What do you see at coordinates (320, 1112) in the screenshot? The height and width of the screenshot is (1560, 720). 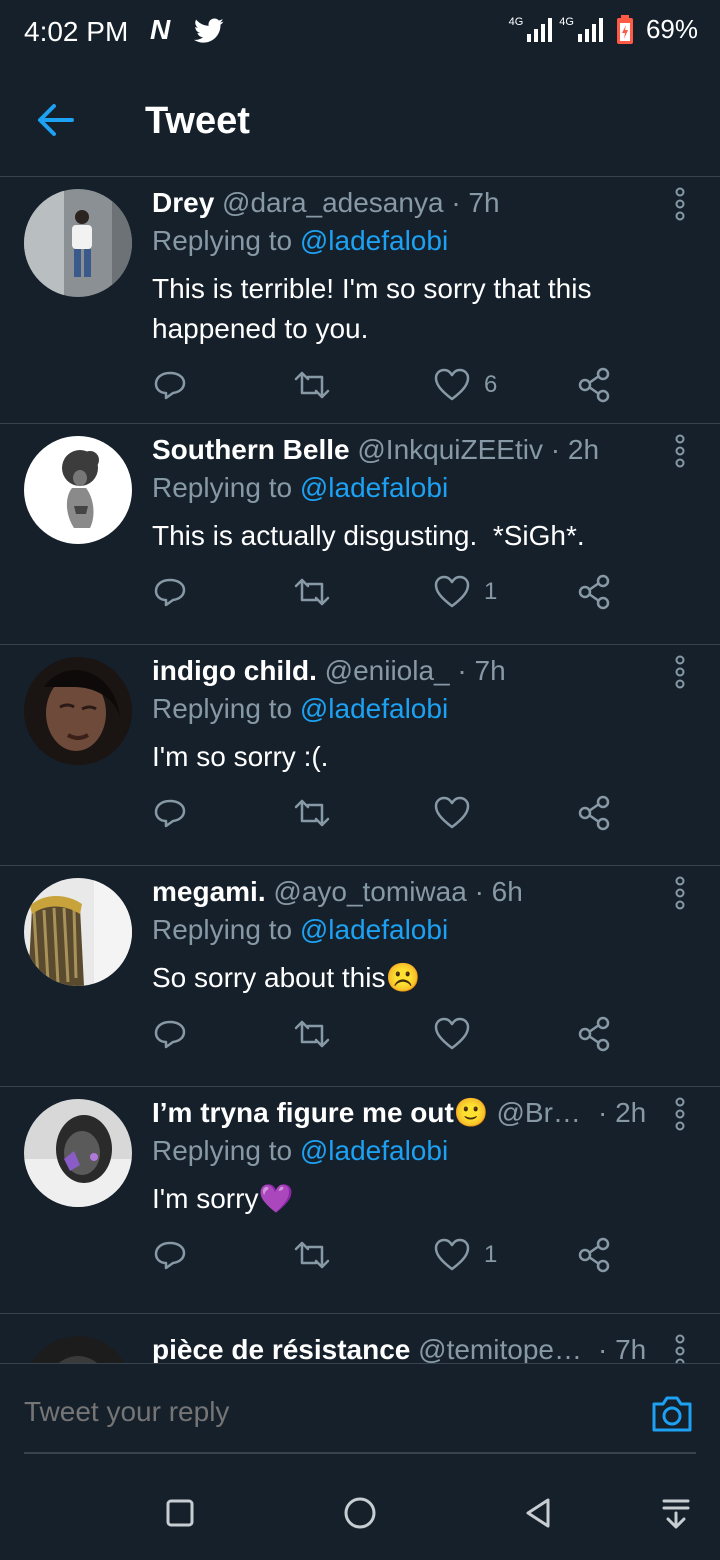 I see `tweet-author-name: I’m tryna figure me out🙂` at bounding box center [320, 1112].